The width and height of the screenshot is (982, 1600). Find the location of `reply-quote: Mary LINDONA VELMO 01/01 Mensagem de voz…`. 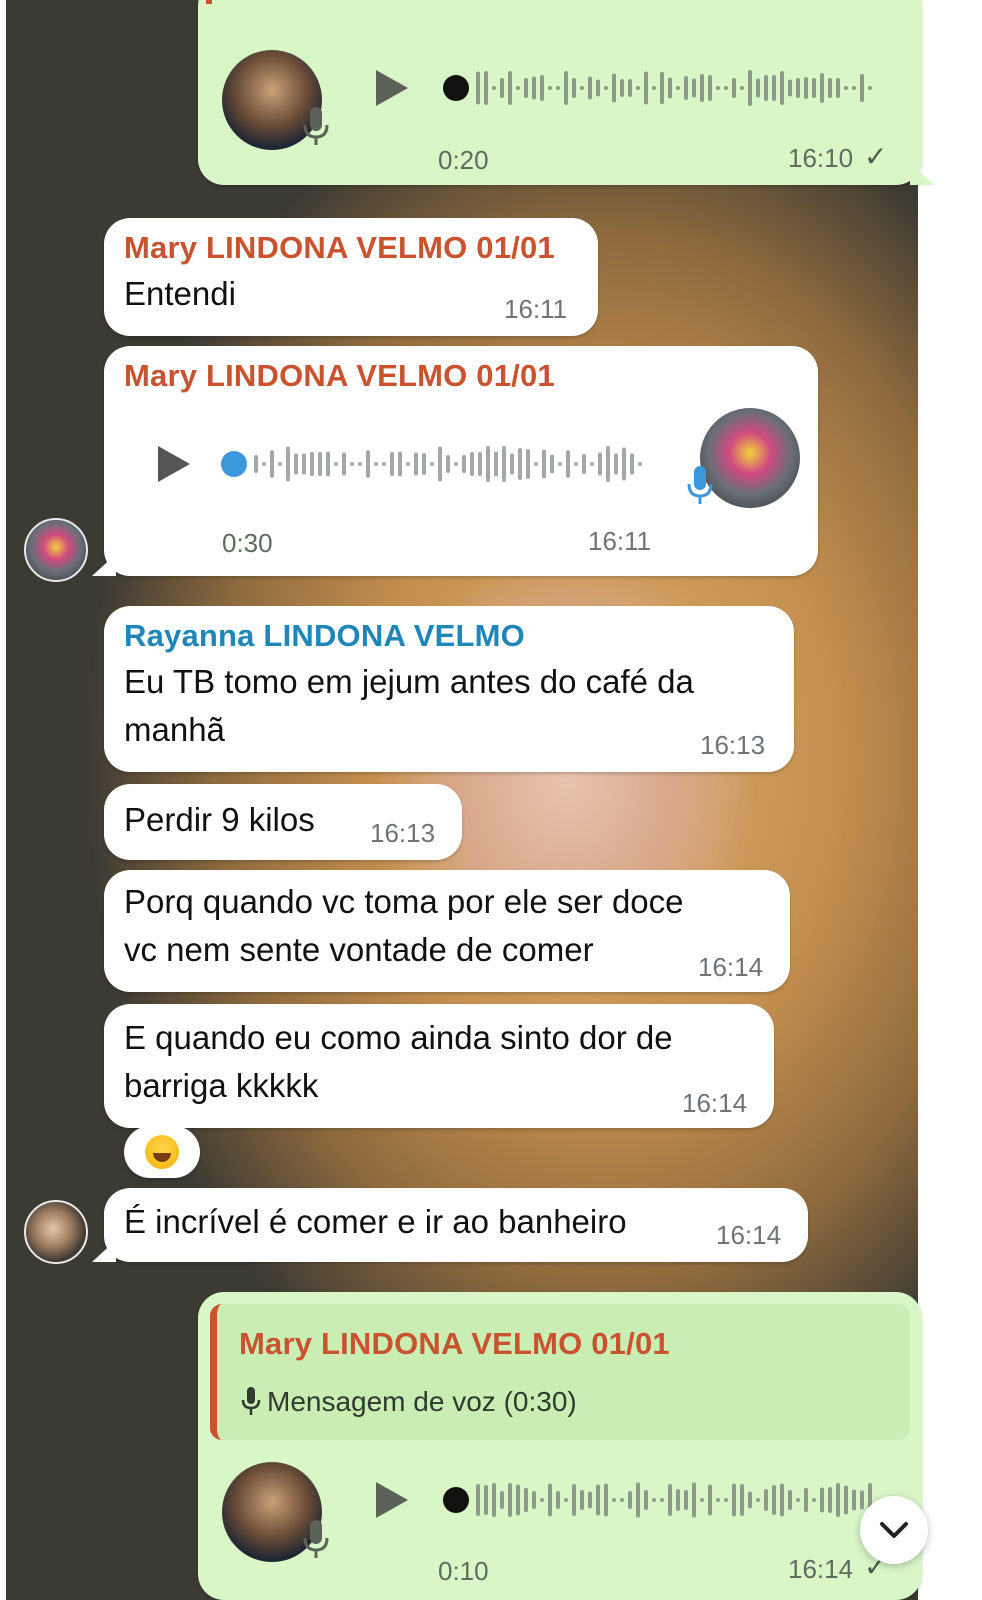

reply-quote: Mary LINDONA VELMO 01/01 Mensagem de voz… is located at coordinates (560, 1372).